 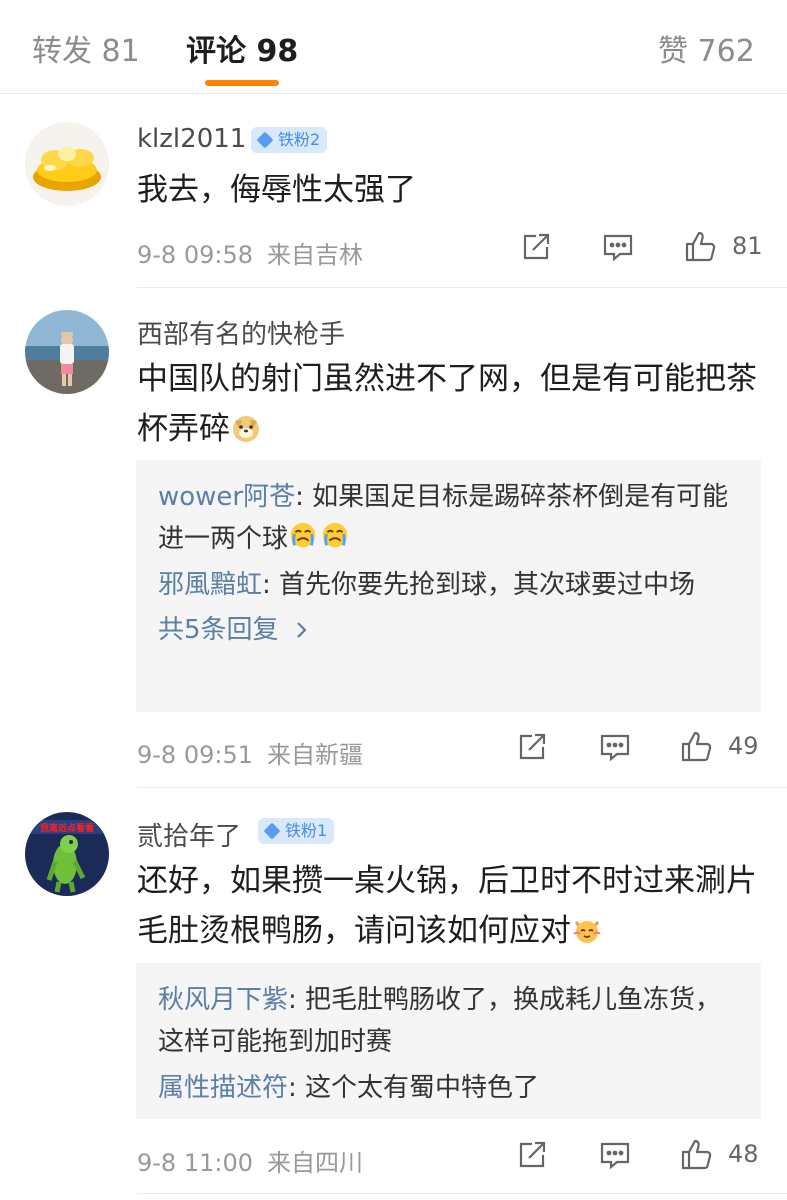 What do you see at coordinates (706, 48) in the screenshot?
I see `tab-likes: 赞 762` at bounding box center [706, 48].